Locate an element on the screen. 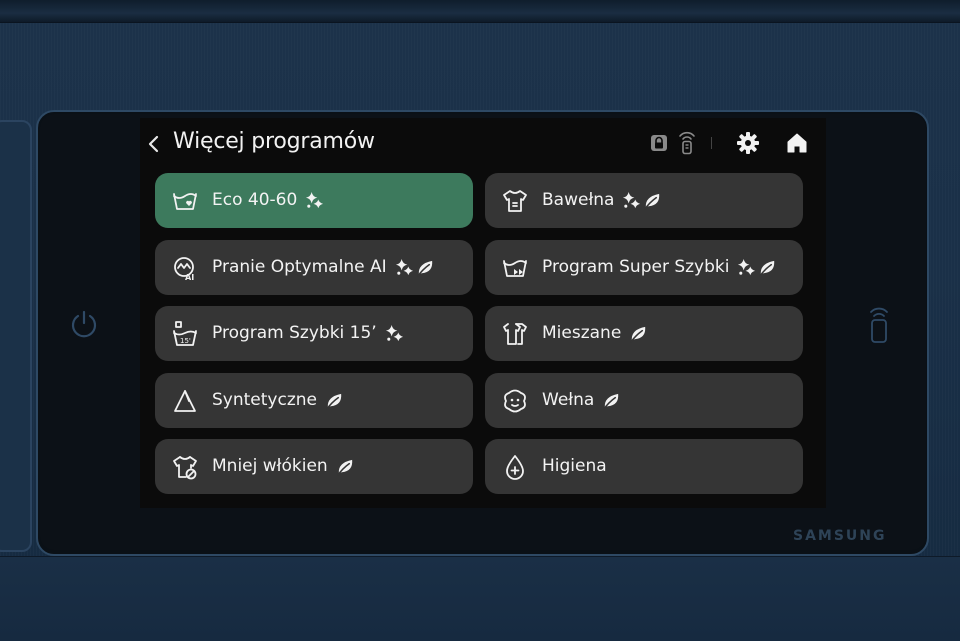 Image resolution: width=960 pixels, height=641 pixels. side-door-edge is located at coordinates (16, 336).